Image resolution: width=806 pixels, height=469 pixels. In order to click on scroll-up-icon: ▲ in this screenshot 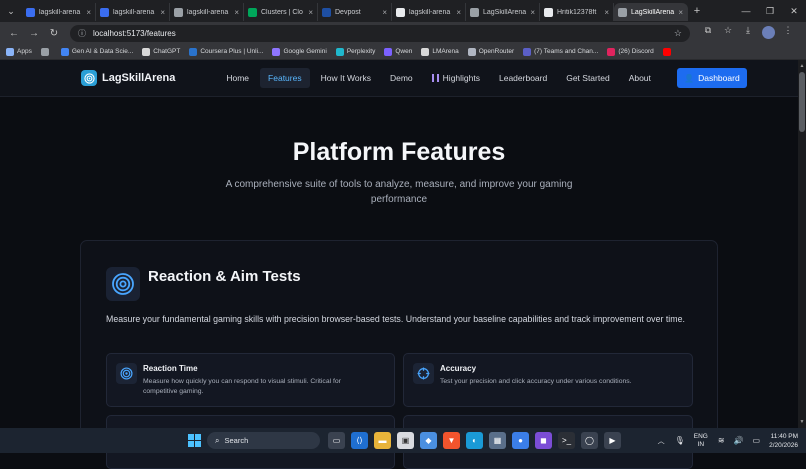, I will do `click(802, 66)`.